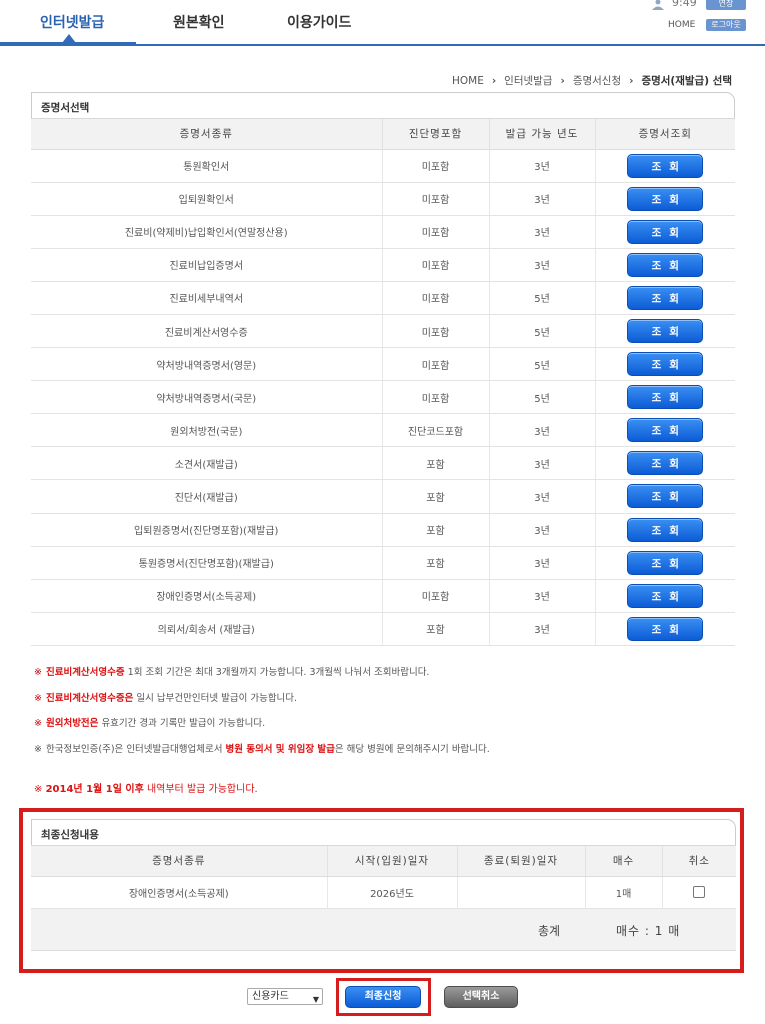 This screenshot has width=765, height=1024. Describe the element at coordinates (72, 22) in the screenshot. I see `tab-internet-issue: 인터넷발급` at that location.